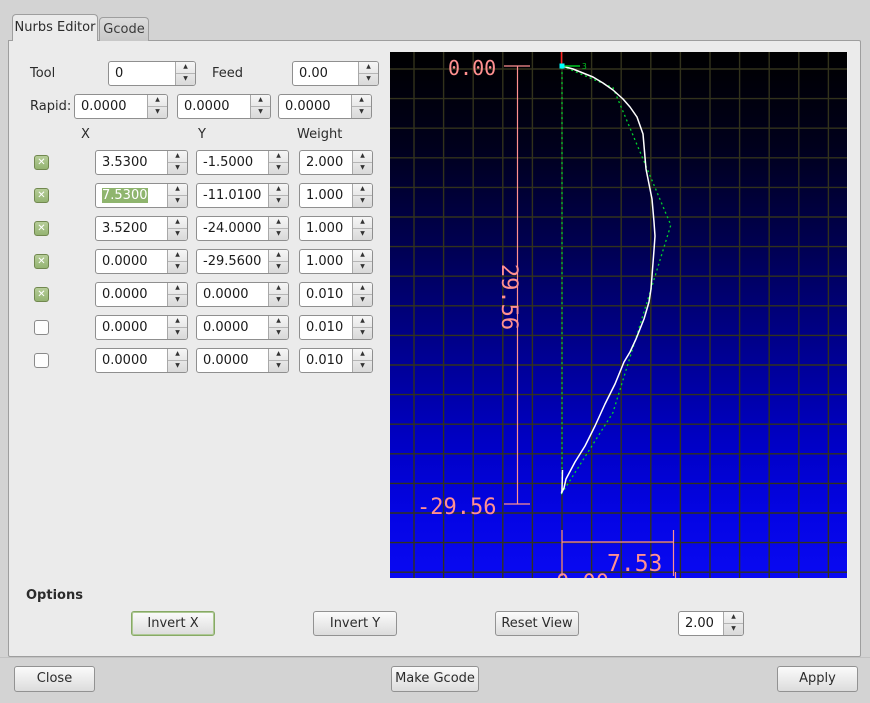 Image resolution: width=870 pixels, height=703 pixels. What do you see at coordinates (131, 162) in the screenshot?
I see `point-x-value: 3.5300` at bounding box center [131, 162].